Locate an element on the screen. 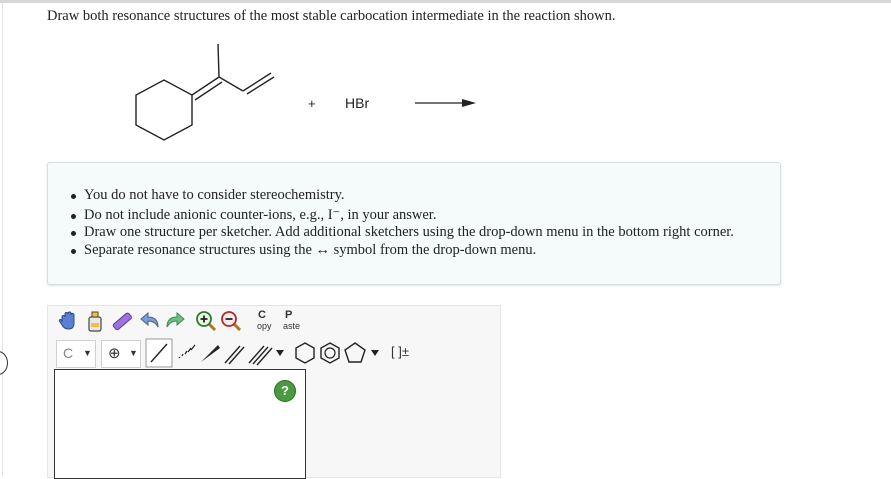  reaction-scheme: + HBr is located at coordinates (305, 92).